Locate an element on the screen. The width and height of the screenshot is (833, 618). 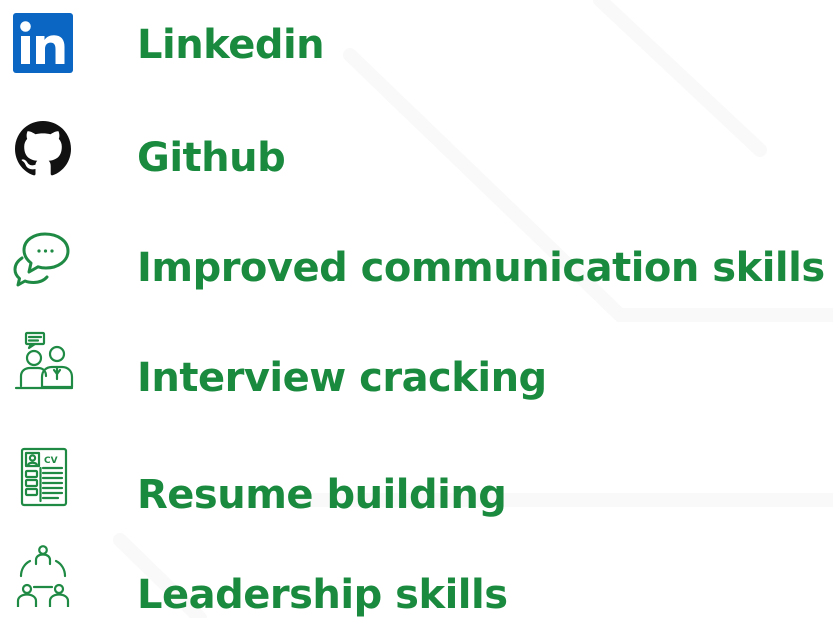
chat-bubbles-icon is located at coordinates (43, 259).